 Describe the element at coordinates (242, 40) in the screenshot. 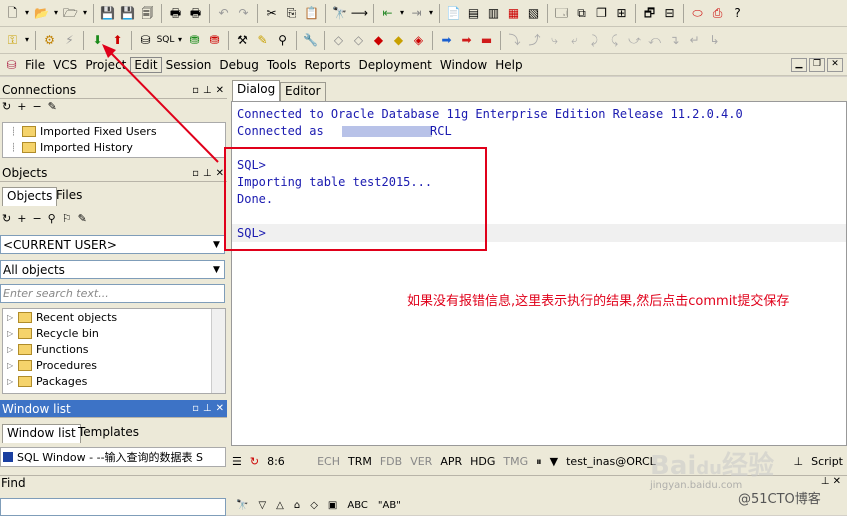

I see `explain-plan-icon: ⚒` at that location.